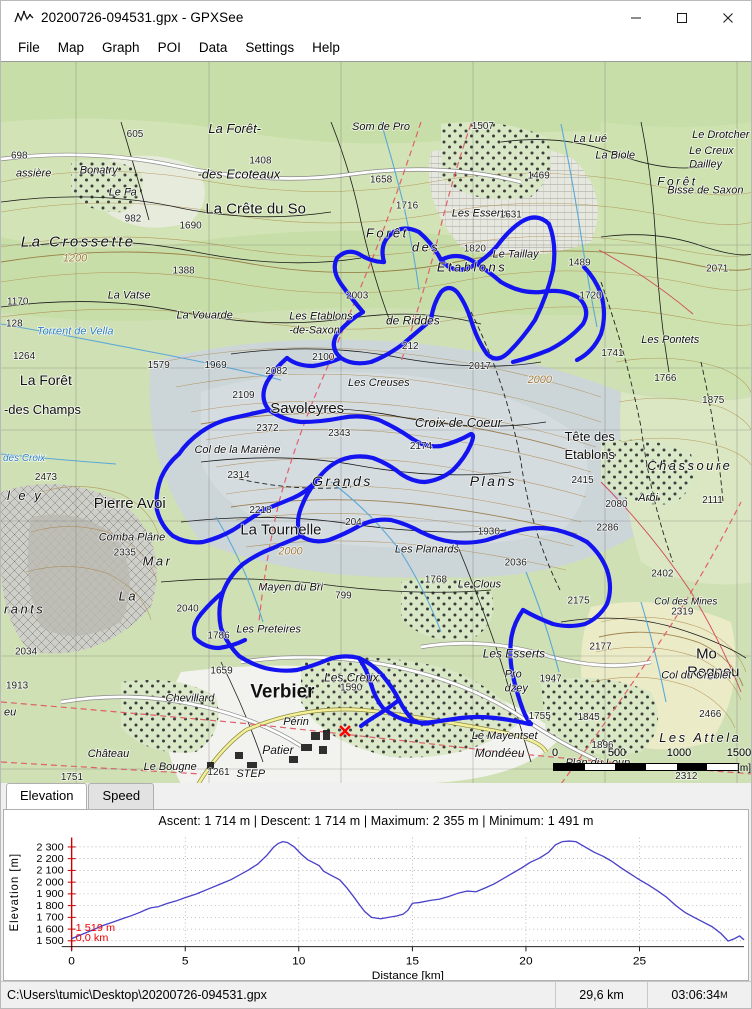 This screenshot has height=1009, width=752. Describe the element at coordinates (29, 48) in the screenshot. I see `menu-file: File` at that location.